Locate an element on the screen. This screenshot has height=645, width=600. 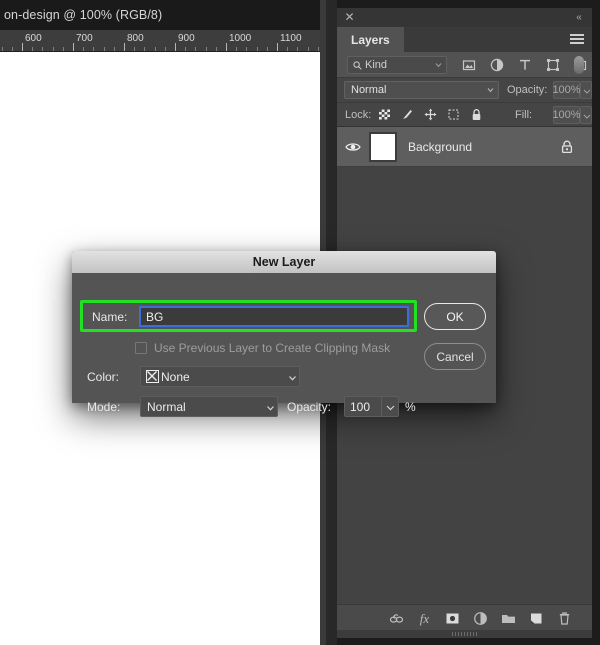
panel-menu-icon is located at coordinates (577, 39).